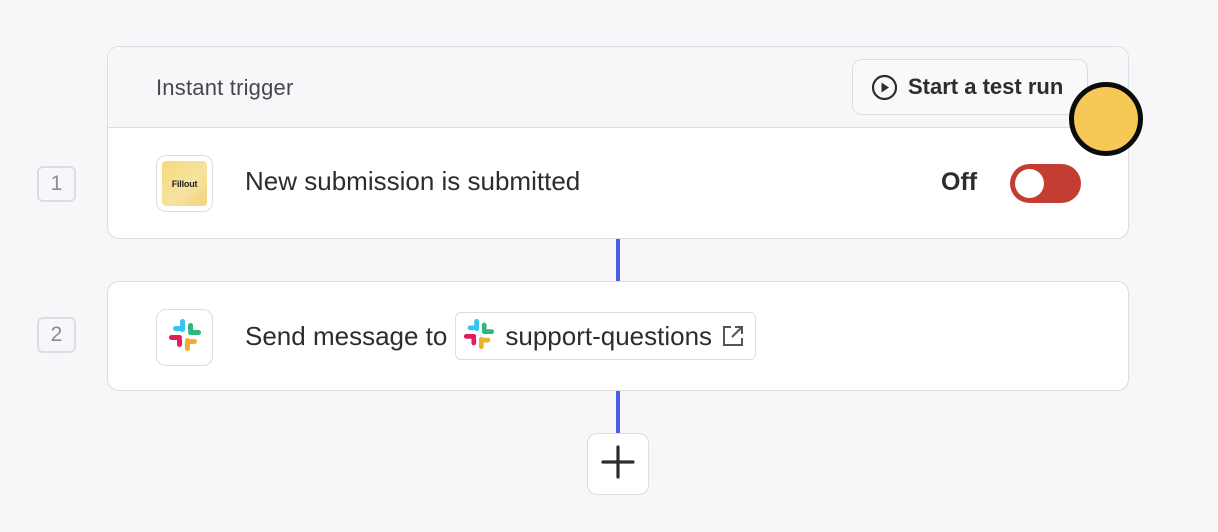 This screenshot has width=1218, height=532. Describe the element at coordinates (618, 87) in the screenshot. I see `trigger-header: Instant trigger Start a test run` at that location.